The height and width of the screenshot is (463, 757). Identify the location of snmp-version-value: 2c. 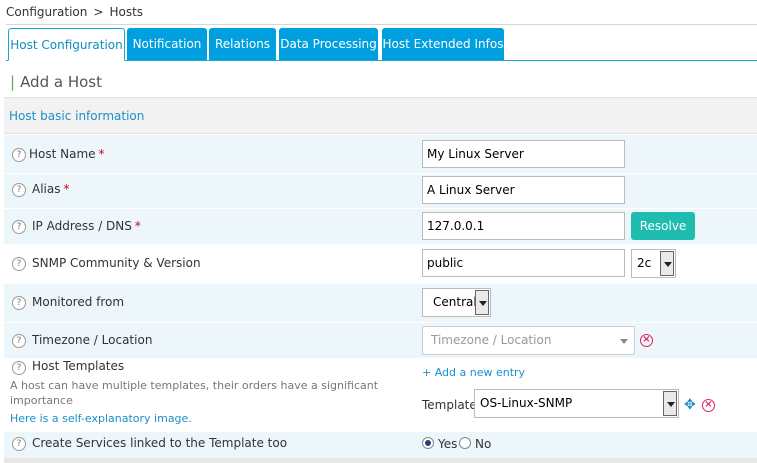
(644, 263).